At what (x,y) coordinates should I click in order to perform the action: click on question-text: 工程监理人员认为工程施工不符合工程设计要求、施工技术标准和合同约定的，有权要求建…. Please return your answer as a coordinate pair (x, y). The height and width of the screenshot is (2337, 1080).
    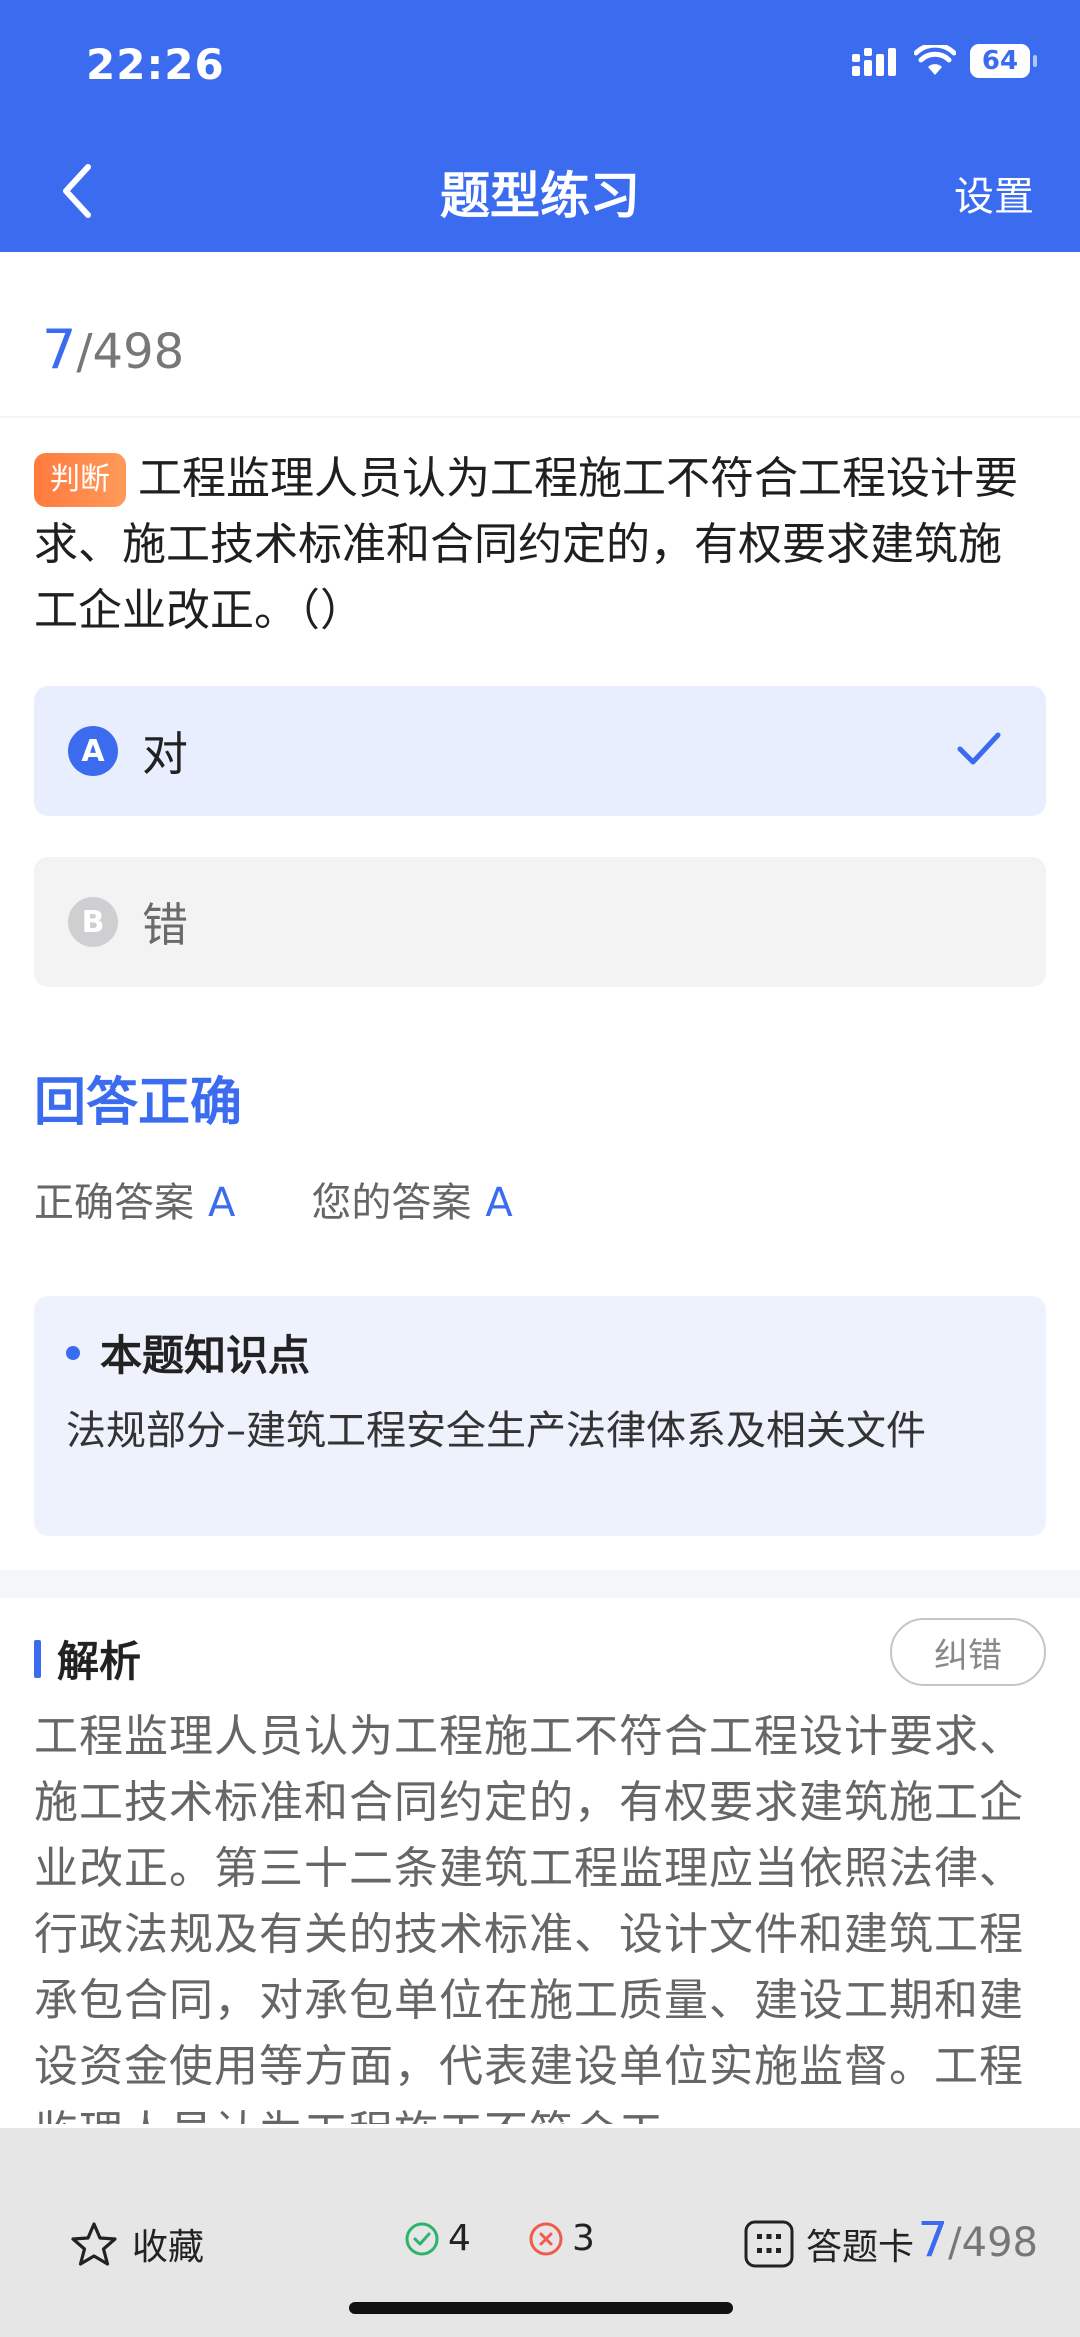
    Looking at the image, I should click on (526, 544).